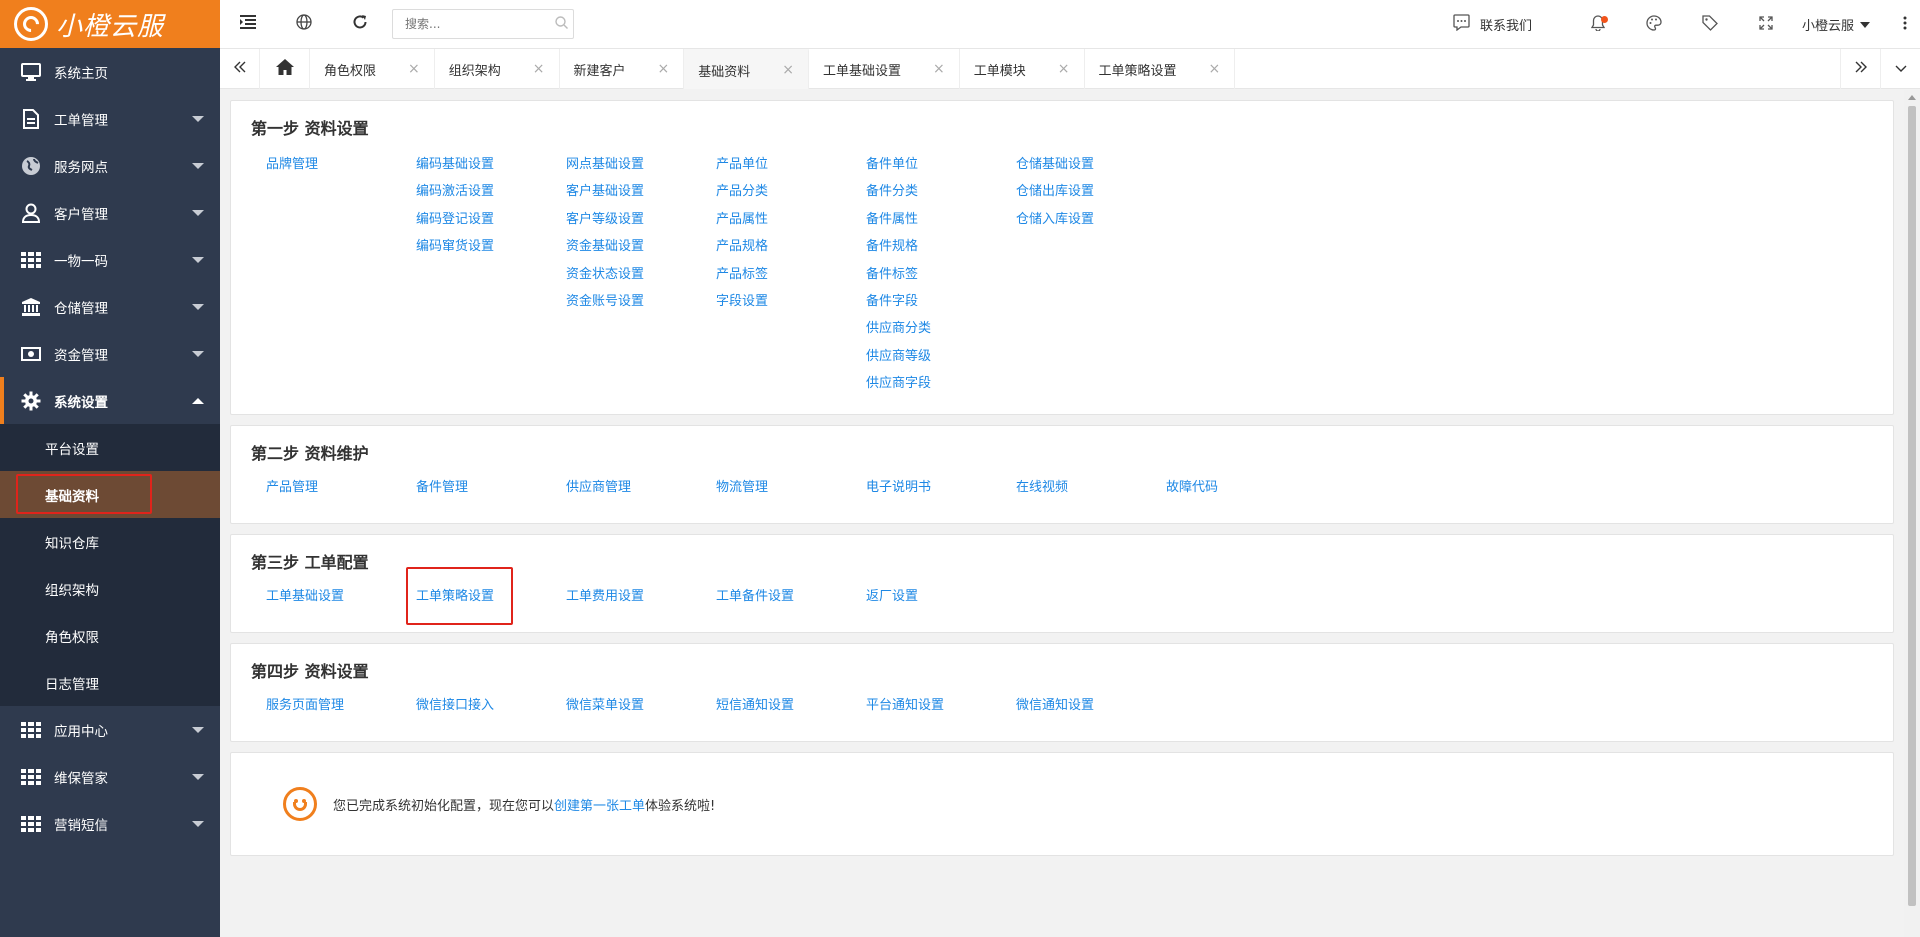  Describe the element at coordinates (491, 246) in the screenshot. I see `link-code-diversion-settings: 编码窜货设置` at that location.